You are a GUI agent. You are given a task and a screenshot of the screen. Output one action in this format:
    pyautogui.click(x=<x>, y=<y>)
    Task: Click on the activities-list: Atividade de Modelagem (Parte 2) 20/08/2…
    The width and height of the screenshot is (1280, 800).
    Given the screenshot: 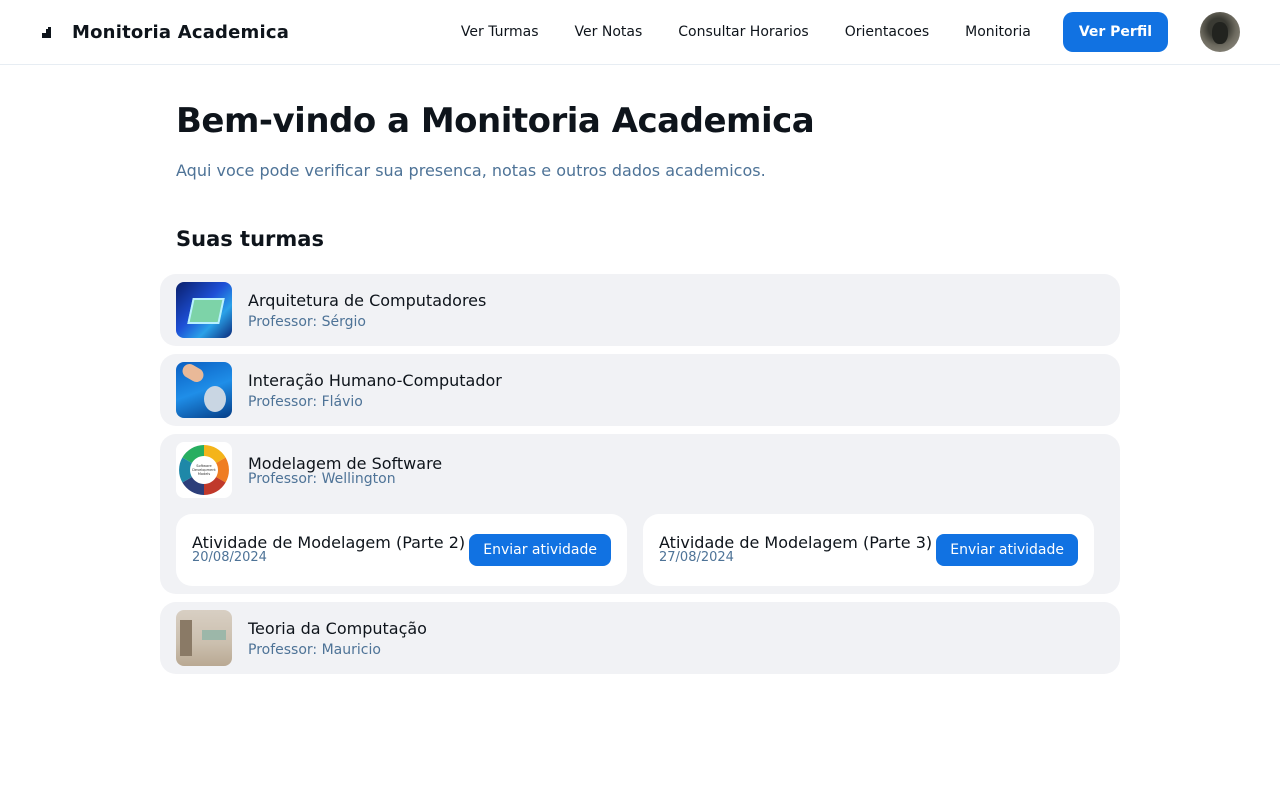 What is the action you would take?
    pyautogui.click(x=640, y=550)
    